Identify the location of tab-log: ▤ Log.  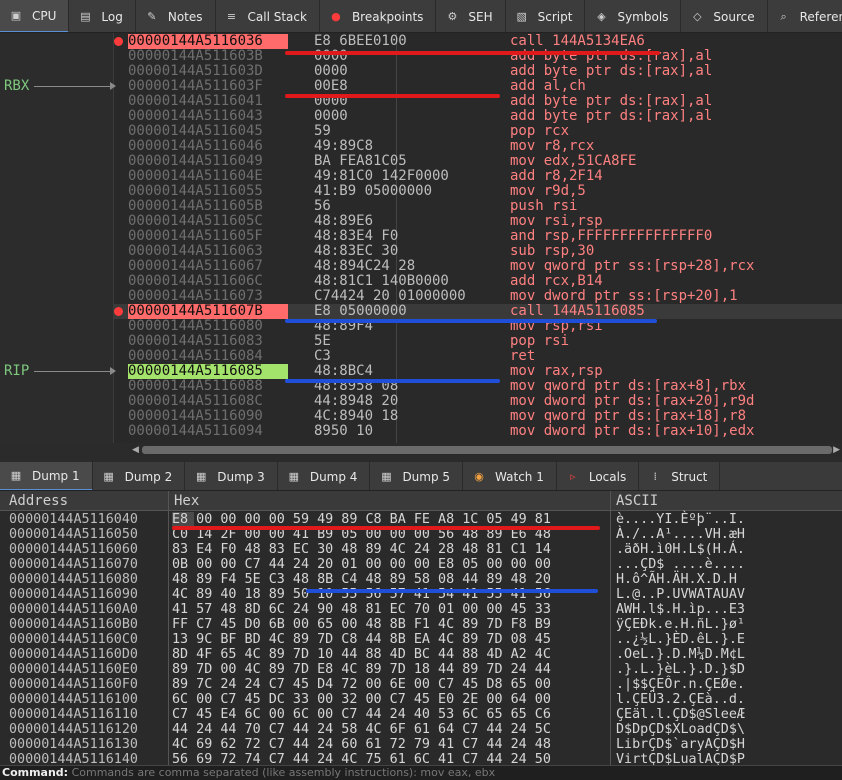
(102, 16).